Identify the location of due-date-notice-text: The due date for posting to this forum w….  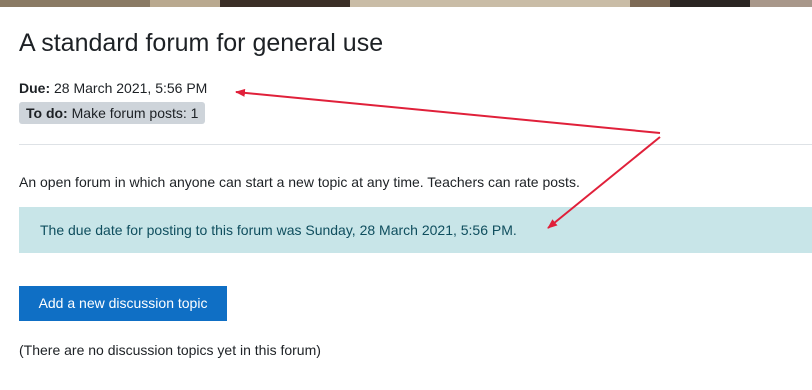
(278, 230).